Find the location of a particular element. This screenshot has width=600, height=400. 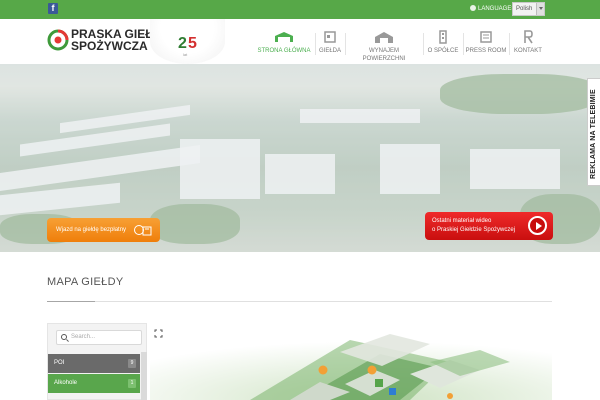

billboard-ad-tab: REKLAMA NA TELEBIMIE is located at coordinates (593, 132).